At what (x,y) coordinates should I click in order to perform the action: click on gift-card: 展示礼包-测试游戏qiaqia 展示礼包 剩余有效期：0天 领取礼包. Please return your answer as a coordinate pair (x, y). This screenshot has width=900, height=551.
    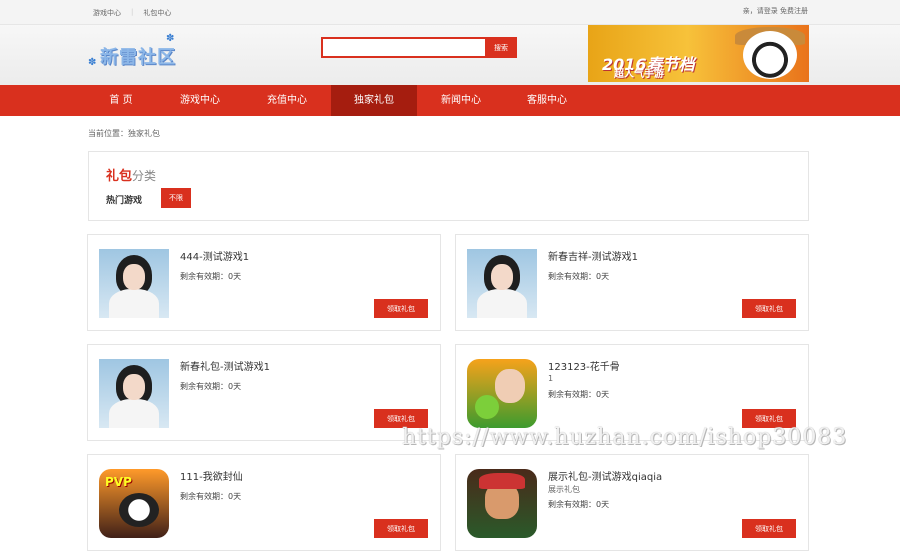
    Looking at the image, I should click on (632, 502).